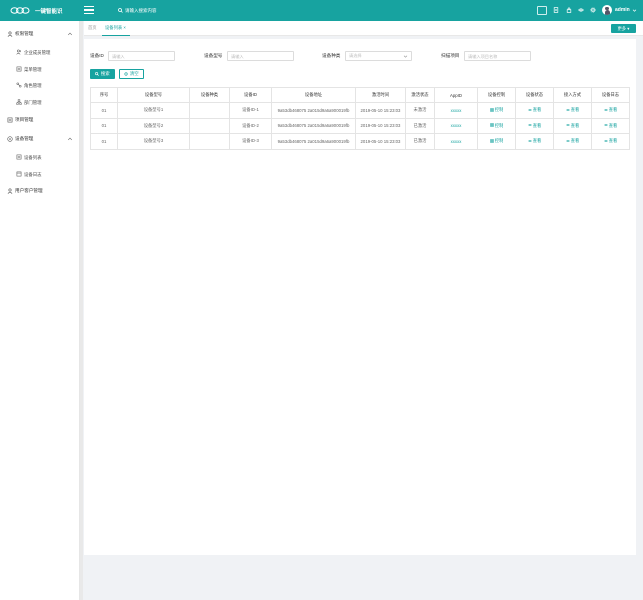  What do you see at coordinates (153, 125) in the screenshot?
I see `cell-model: 设备型号2` at bounding box center [153, 125].